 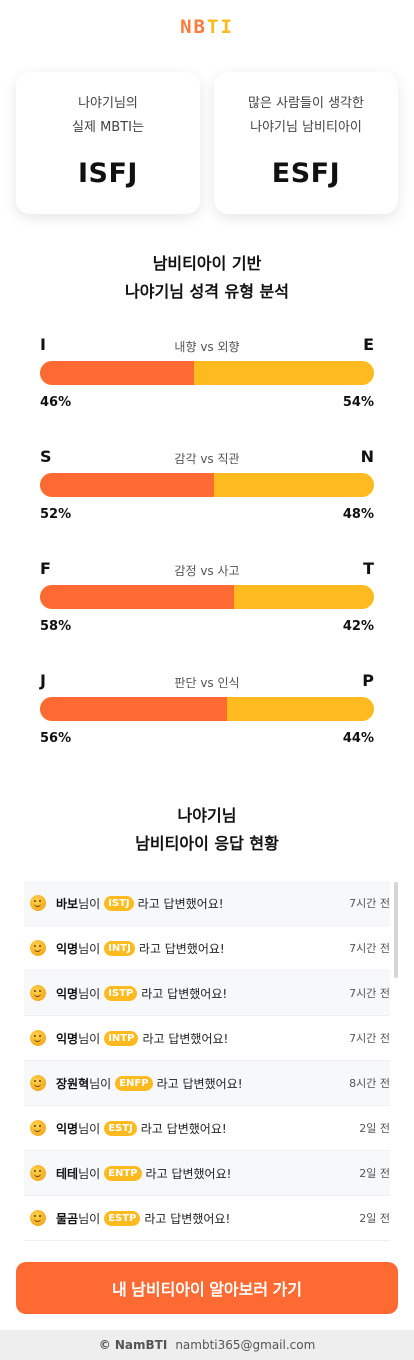 I want to click on mbti-badge: ENFP, so click(x=134, y=1083).